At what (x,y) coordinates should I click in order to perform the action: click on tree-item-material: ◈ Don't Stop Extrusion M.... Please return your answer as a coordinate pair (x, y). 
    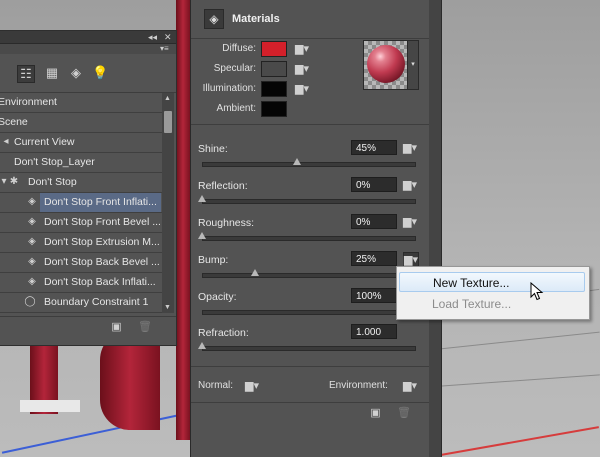
    Looking at the image, I should click on (81, 243).